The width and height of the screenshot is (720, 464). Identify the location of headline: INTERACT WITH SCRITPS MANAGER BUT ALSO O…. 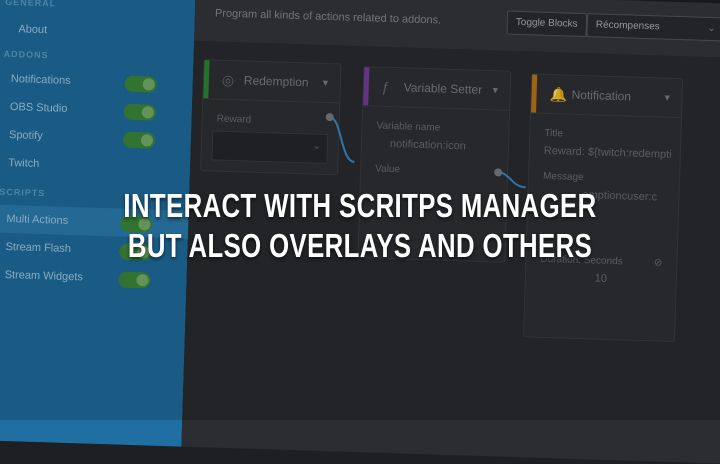
(360, 226).